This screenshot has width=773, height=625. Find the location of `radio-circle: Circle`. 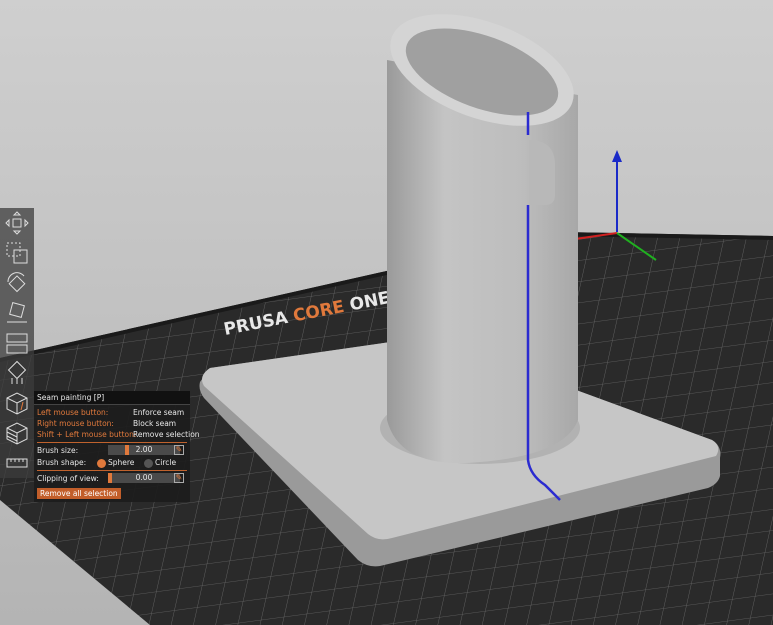

radio-circle: Circle is located at coordinates (160, 462).